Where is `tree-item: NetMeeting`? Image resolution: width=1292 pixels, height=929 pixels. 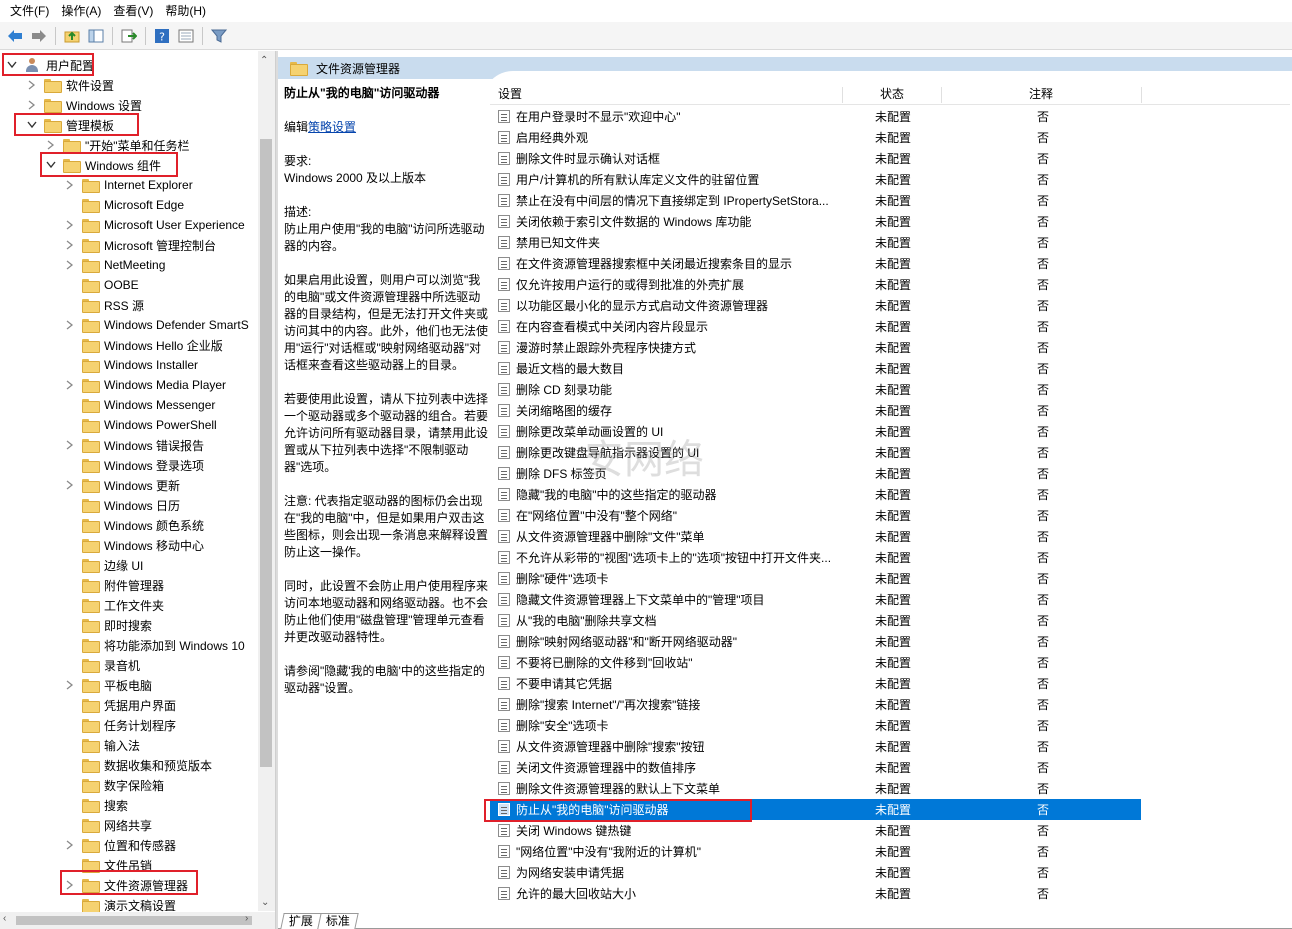
tree-item: NetMeeting is located at coordinates (114, 265).